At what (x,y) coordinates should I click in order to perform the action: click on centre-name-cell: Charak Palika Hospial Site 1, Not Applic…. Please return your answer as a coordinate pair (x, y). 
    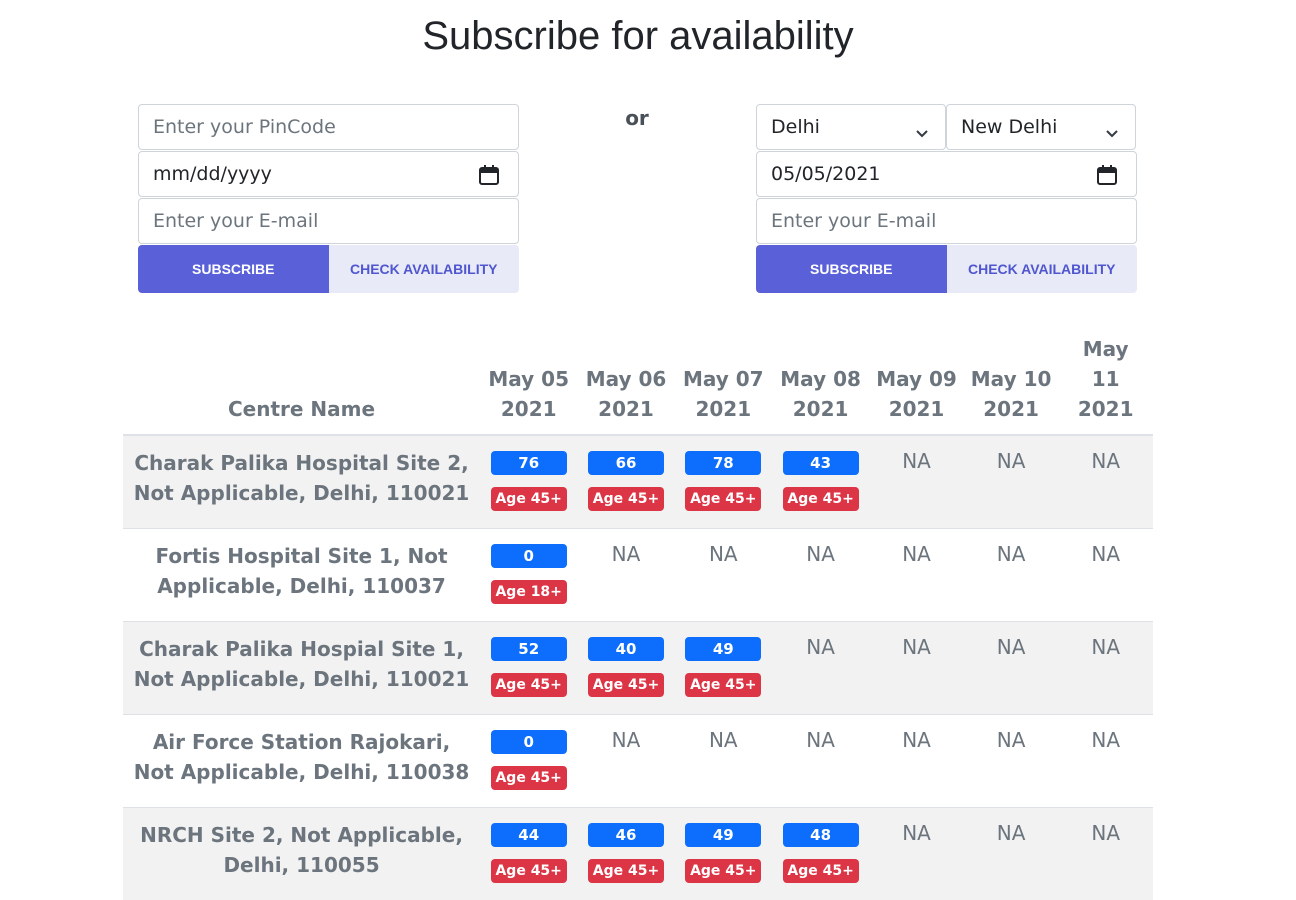
    Looking at the image, I should click on (301, 668).